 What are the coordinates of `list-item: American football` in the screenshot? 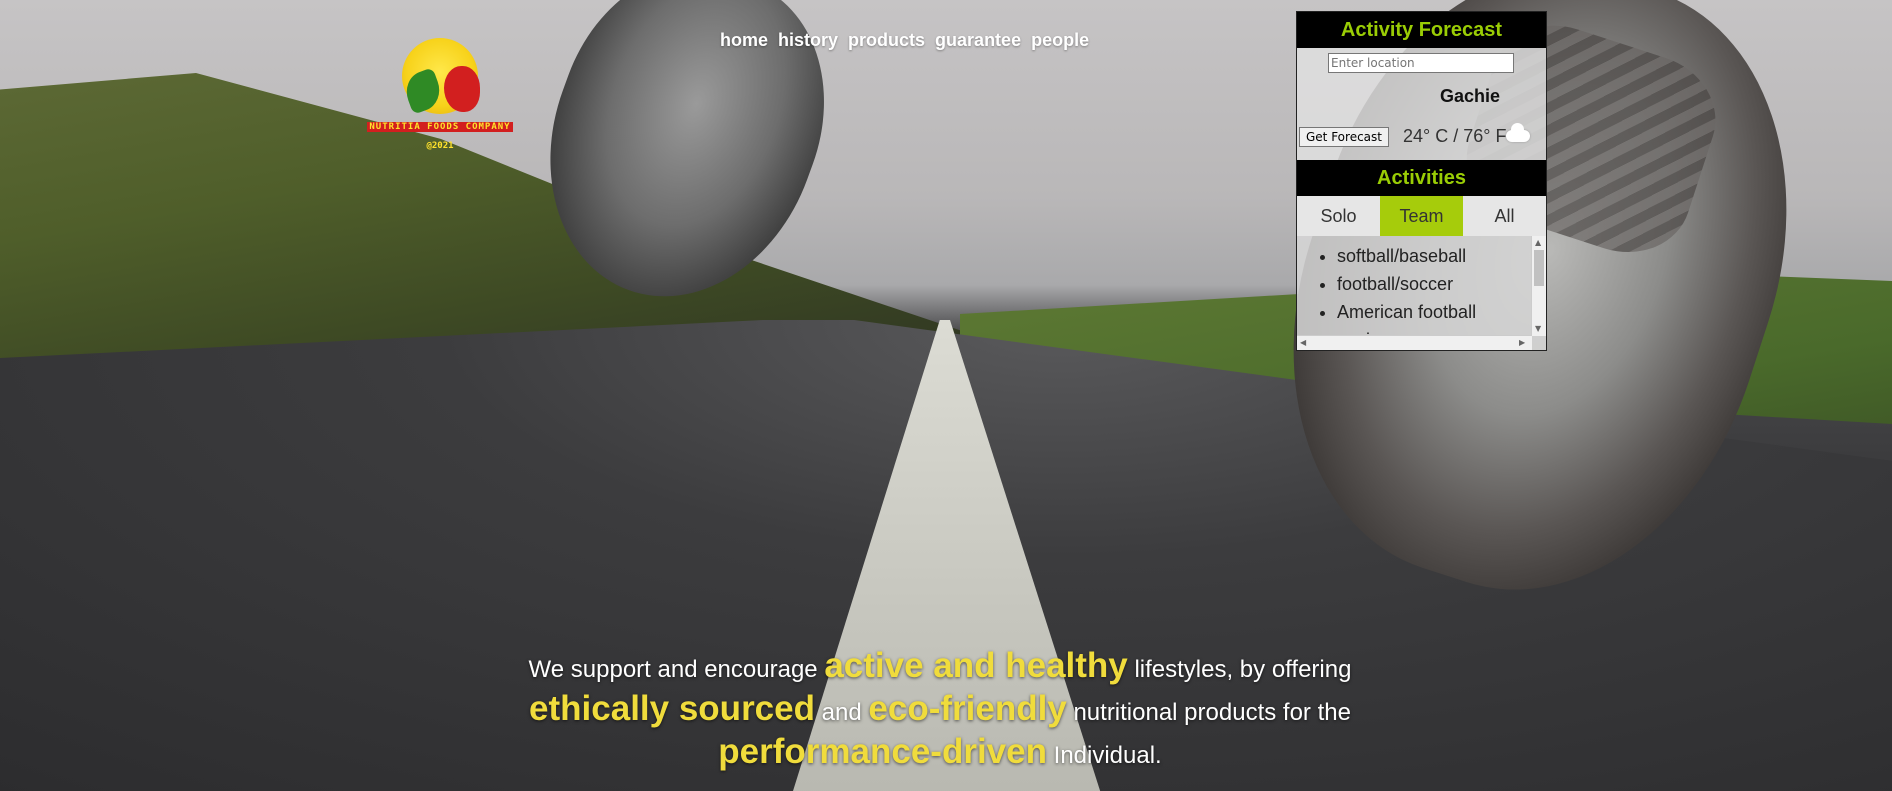 It's located at (1441, 312).